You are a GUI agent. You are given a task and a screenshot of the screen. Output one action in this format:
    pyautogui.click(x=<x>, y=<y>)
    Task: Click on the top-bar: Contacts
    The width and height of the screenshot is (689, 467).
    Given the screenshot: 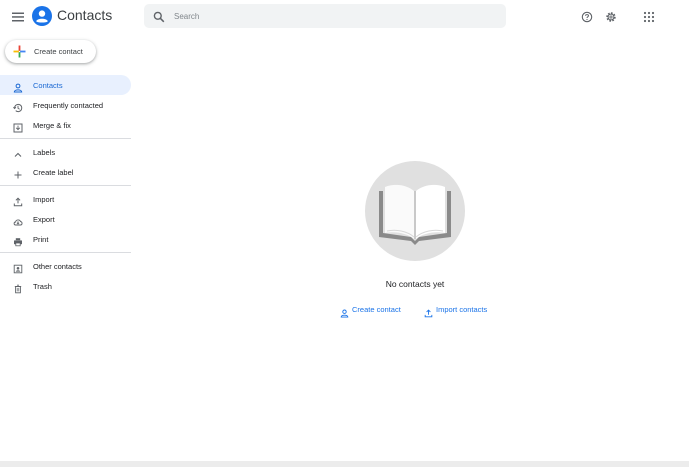 What is the action you would take?
    pyautogui.click(x=344, y=17)
    